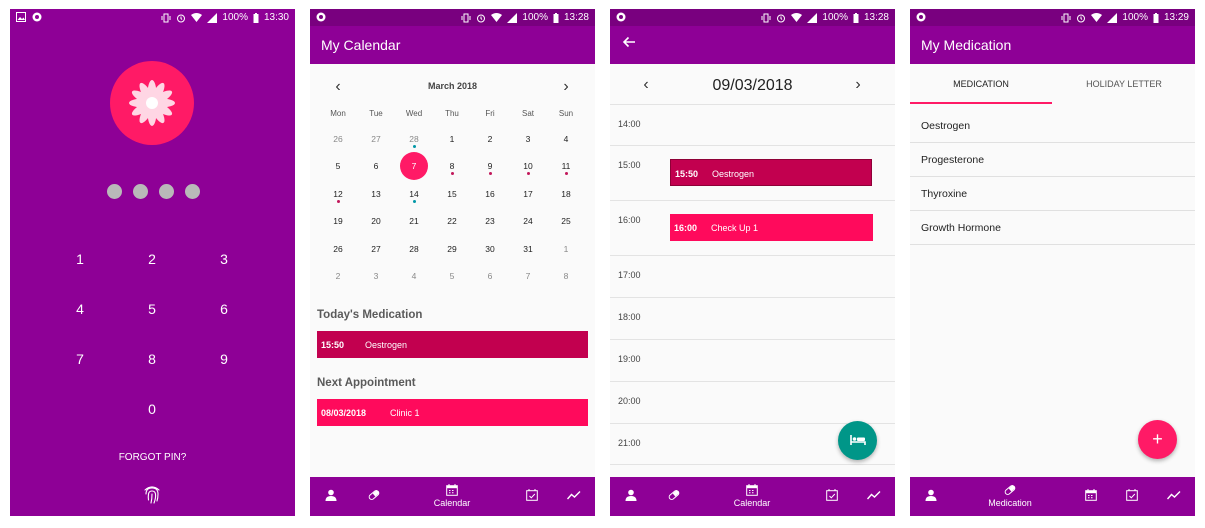  What do you see at coordinates (528, 224) in the screenshot?
I see `calendar-day: 24` at bounding box center [528, 224].